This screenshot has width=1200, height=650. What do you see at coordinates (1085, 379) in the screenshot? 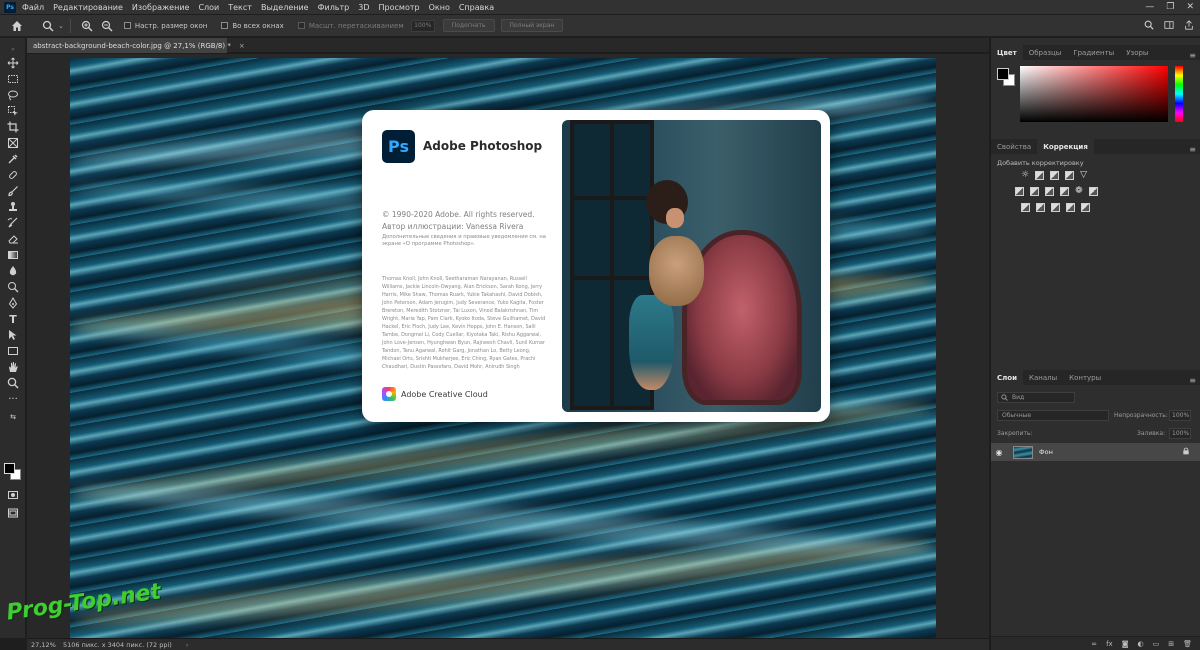
I see `tab-paths: Контуры` at bounding box center [1085, 379].